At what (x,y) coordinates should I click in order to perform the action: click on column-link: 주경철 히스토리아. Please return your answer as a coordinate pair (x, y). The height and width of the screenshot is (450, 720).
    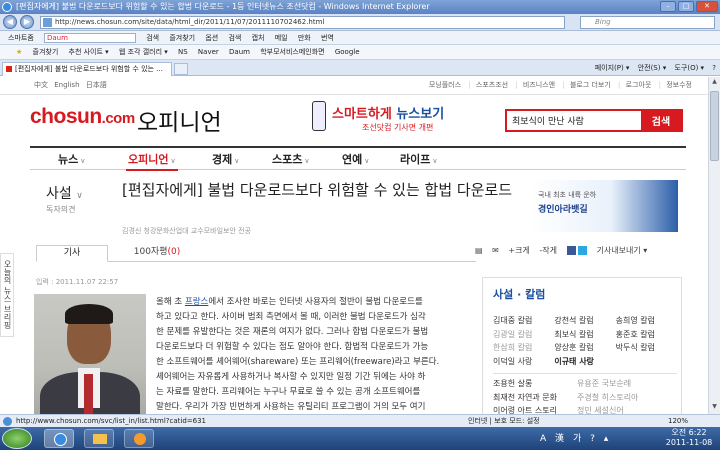
    Looking at the image, I should click on (627, 398).